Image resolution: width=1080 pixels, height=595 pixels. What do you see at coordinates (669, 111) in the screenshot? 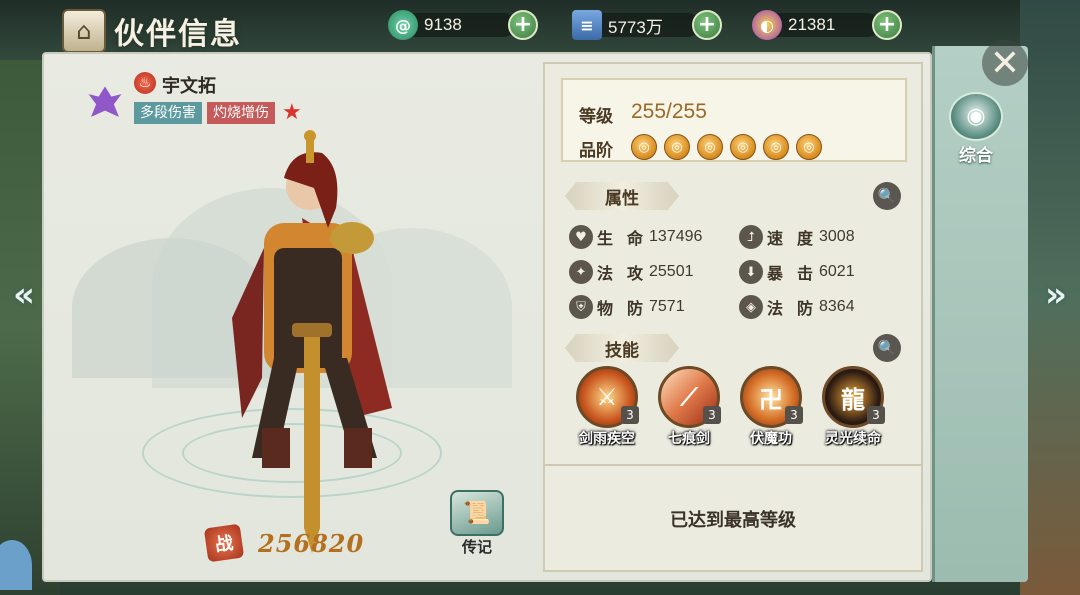
I see `level-value: 255/255` at bounding box center [669, 111].